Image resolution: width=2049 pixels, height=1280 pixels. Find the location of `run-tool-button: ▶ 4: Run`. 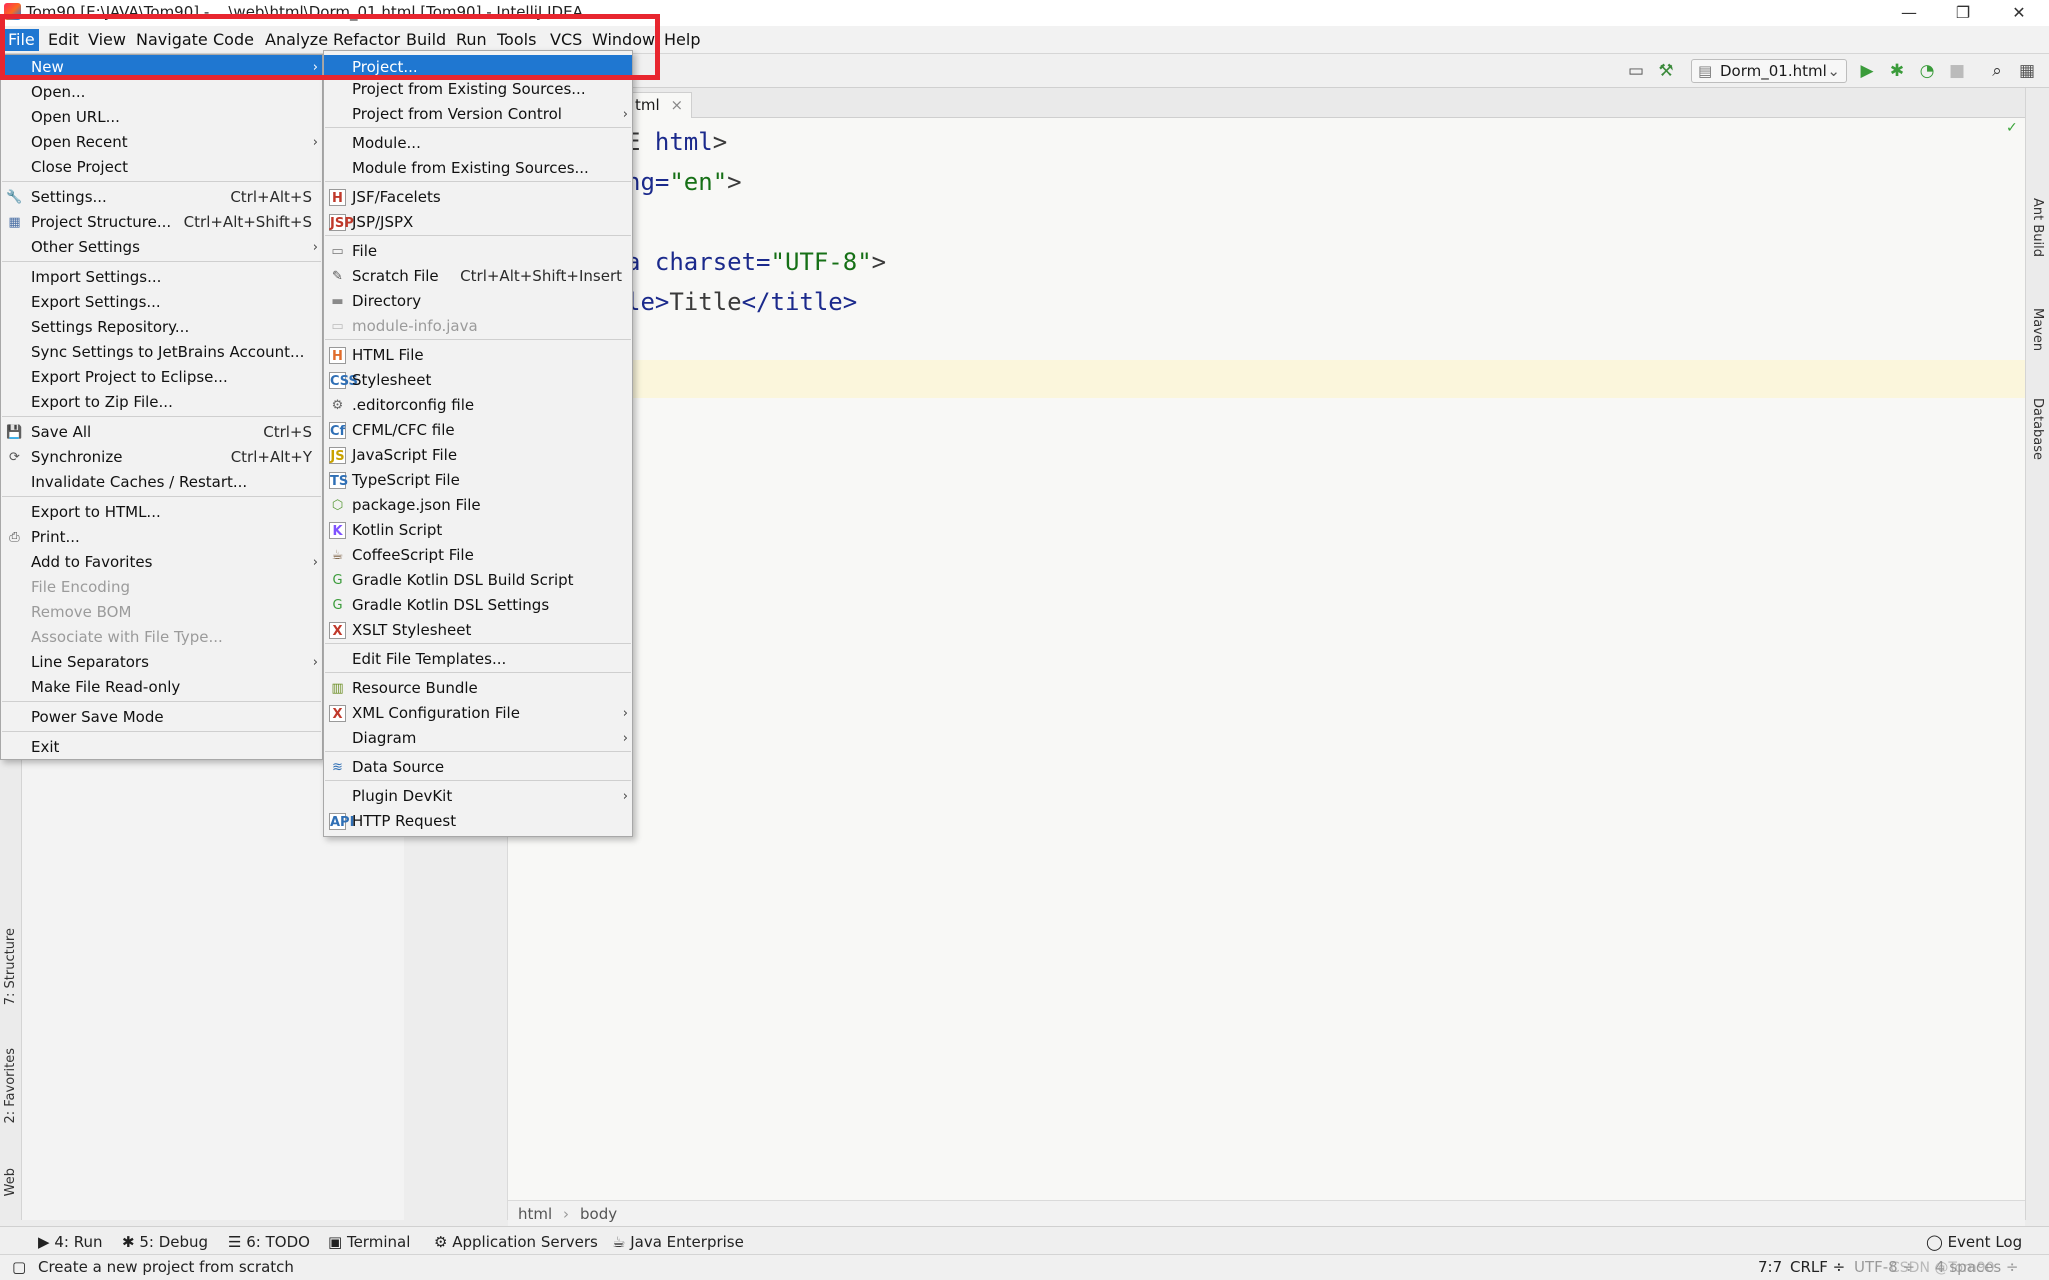

run-tool-button: ▶ 4: Run is located at coordinates (70, 1242).